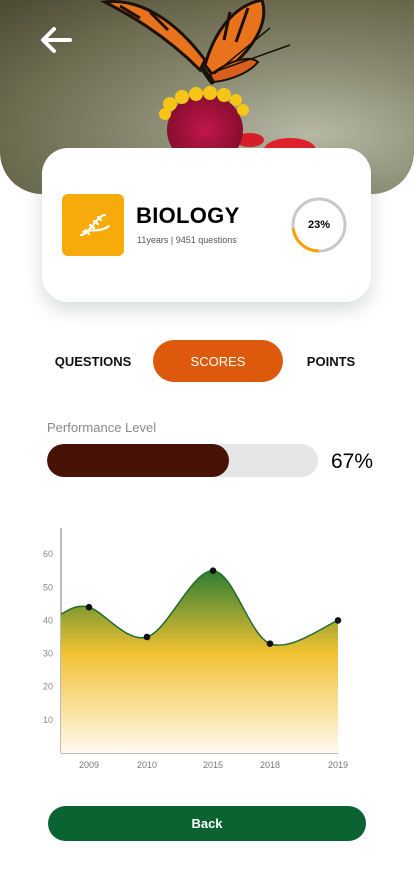  I want to click on y-tick-label: 20, so click(48, 687).